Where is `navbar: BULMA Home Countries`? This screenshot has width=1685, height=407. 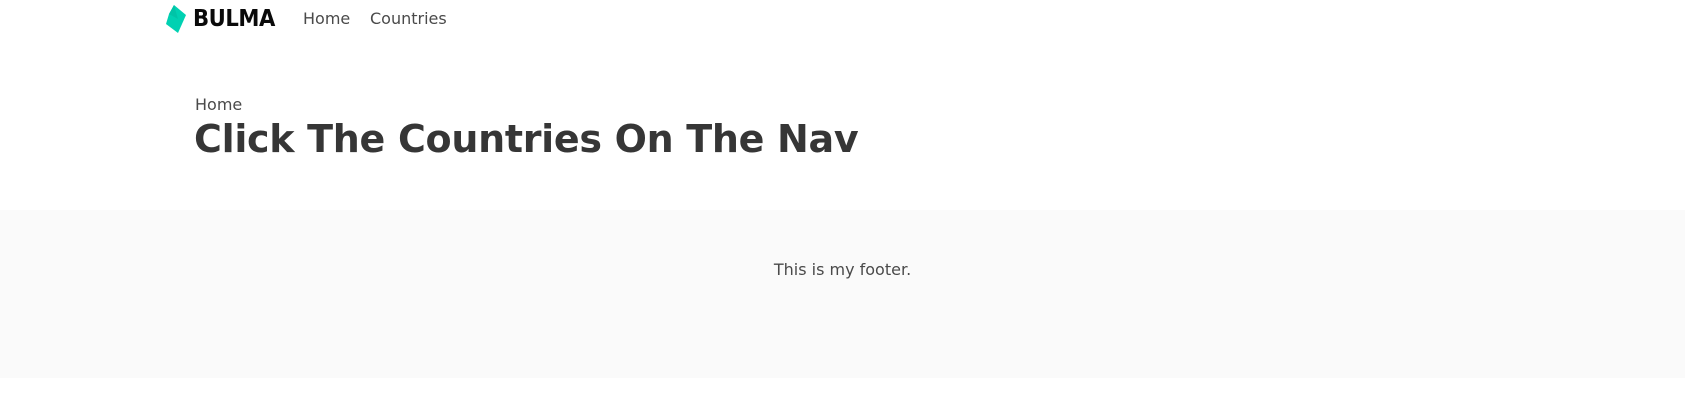
navbar: BULMA Home Countries is located at coordinates (842, 19).